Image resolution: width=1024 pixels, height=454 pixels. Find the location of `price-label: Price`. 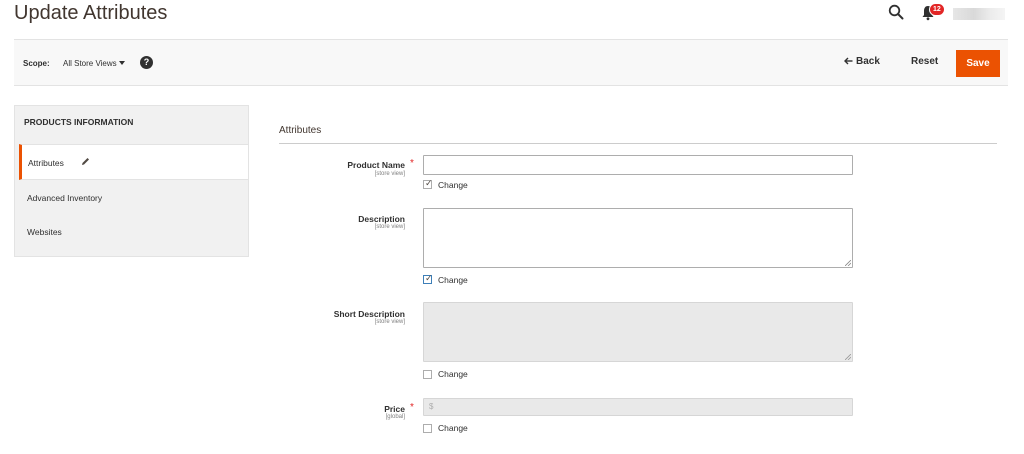

price-label: Price is located at coordinates (394, 409).